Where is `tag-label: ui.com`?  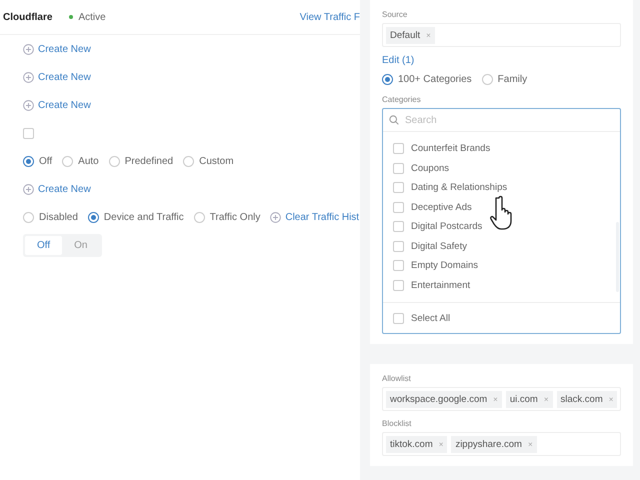
tag-label: ui.com is located at coordinates (524, 399).